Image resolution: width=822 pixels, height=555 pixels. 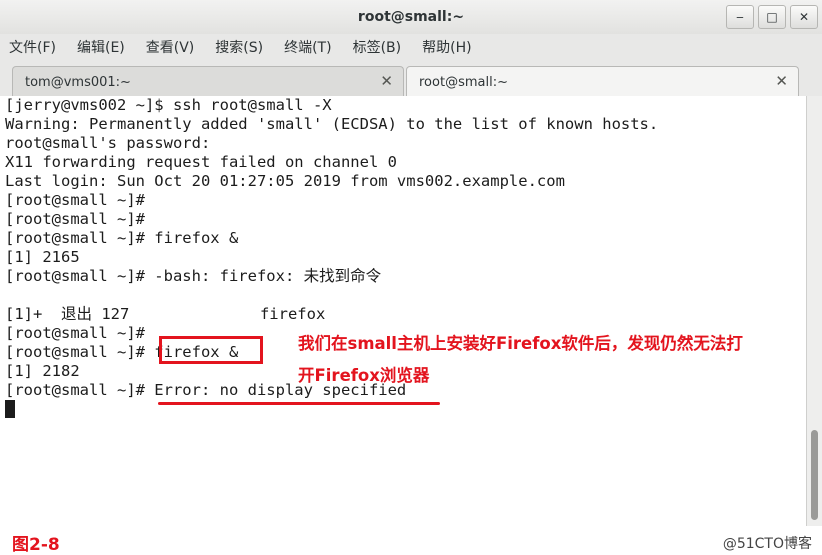 What do you see at coordinates (78, 82) in the screenshot?
I see `tab-label: tom@vms001:~` at bounding box center [78, 82].